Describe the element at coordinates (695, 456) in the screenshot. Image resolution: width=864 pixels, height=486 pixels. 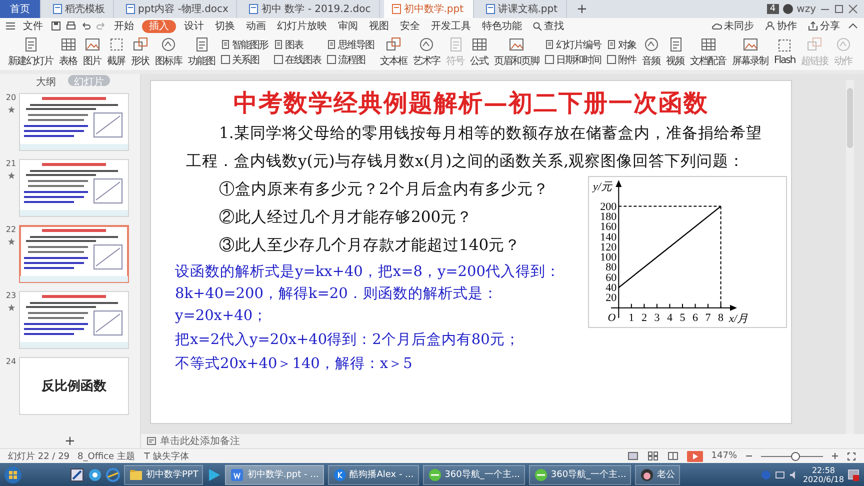
I see `play-button-icon` at that location.